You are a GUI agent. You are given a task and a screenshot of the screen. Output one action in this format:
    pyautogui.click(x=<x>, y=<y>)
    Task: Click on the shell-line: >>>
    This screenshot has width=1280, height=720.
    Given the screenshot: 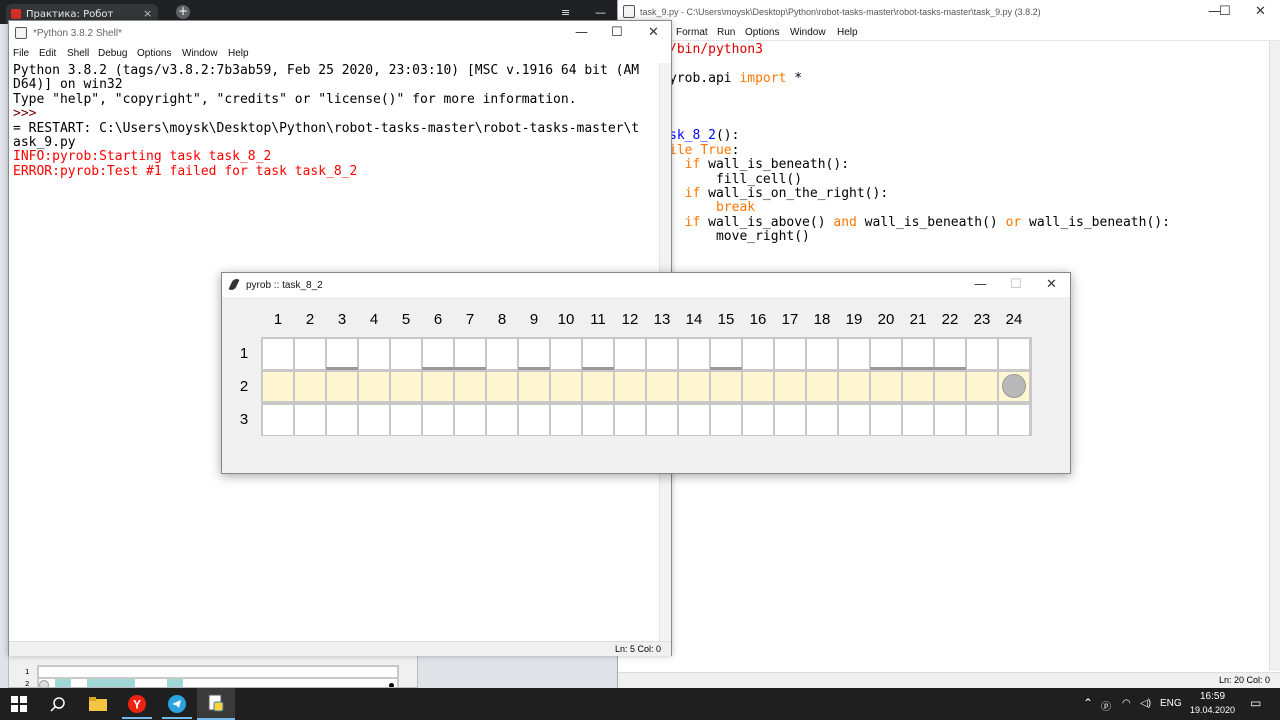 What is the action you would take?
    pyautogui.click(x=29, y=114)
    